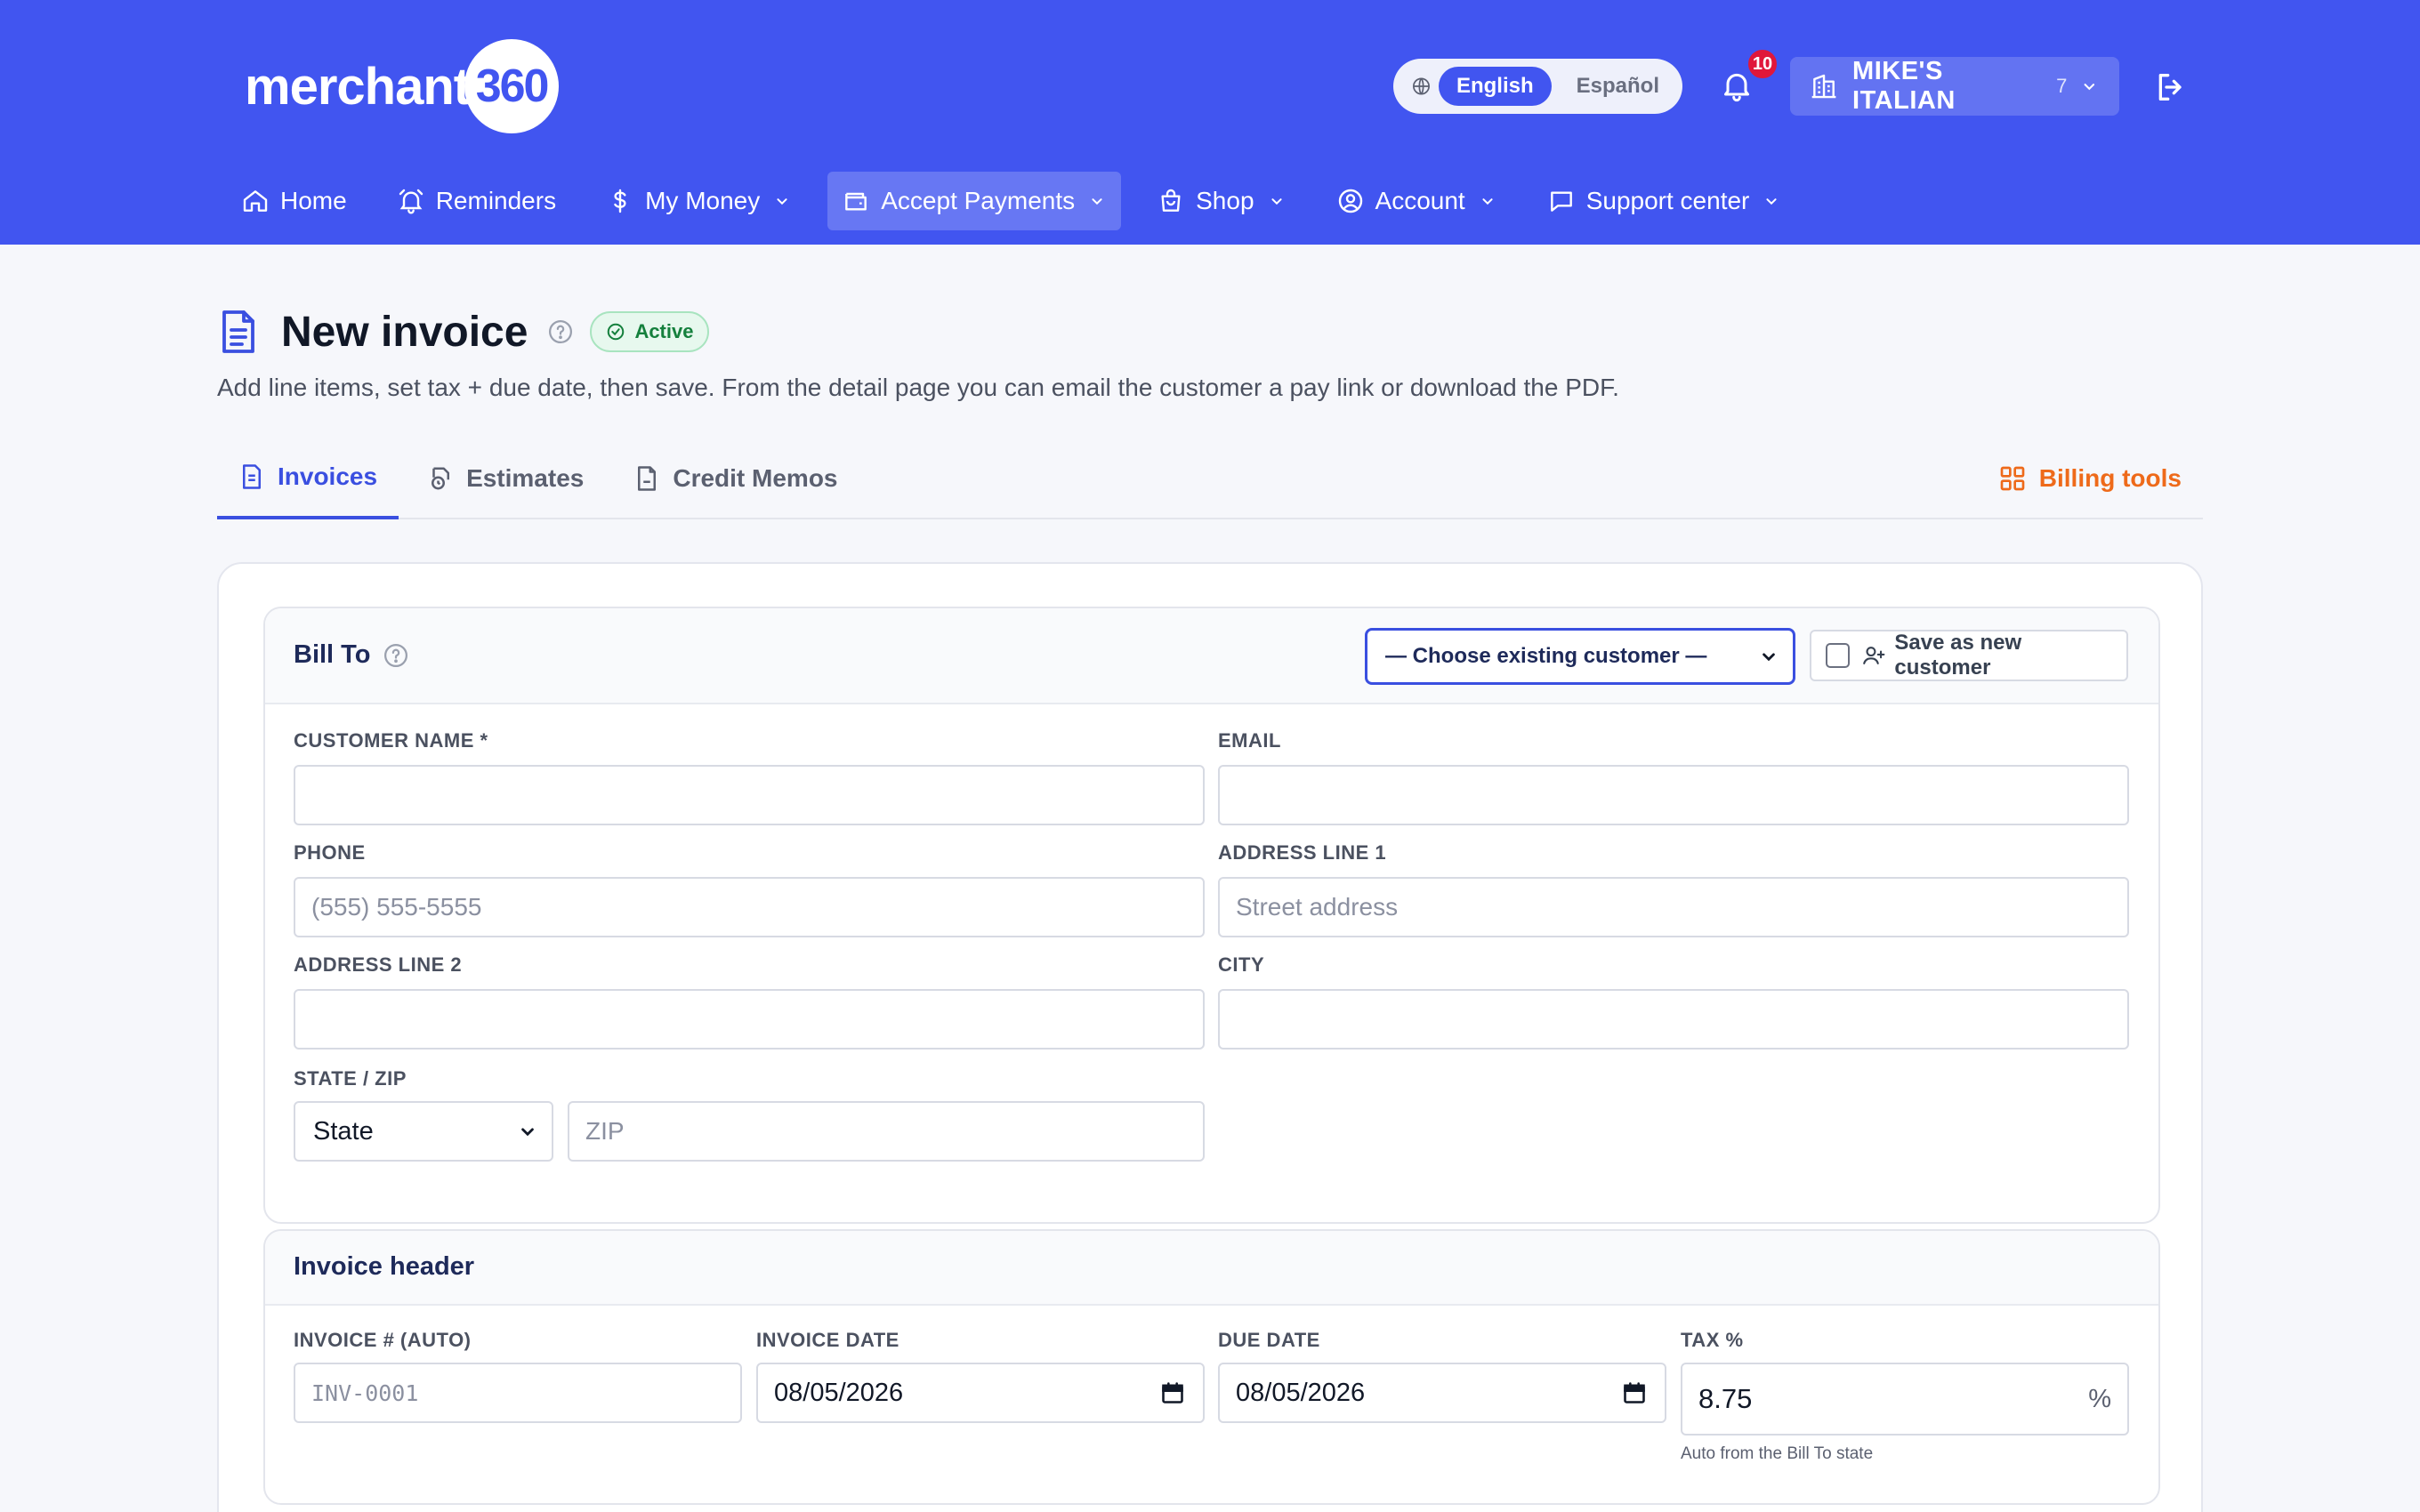 This screenshot has height=1512, width=2420. Describe the element at coordinates (616, 332) in the screenshot. I see `check-circle-icon` at that location.